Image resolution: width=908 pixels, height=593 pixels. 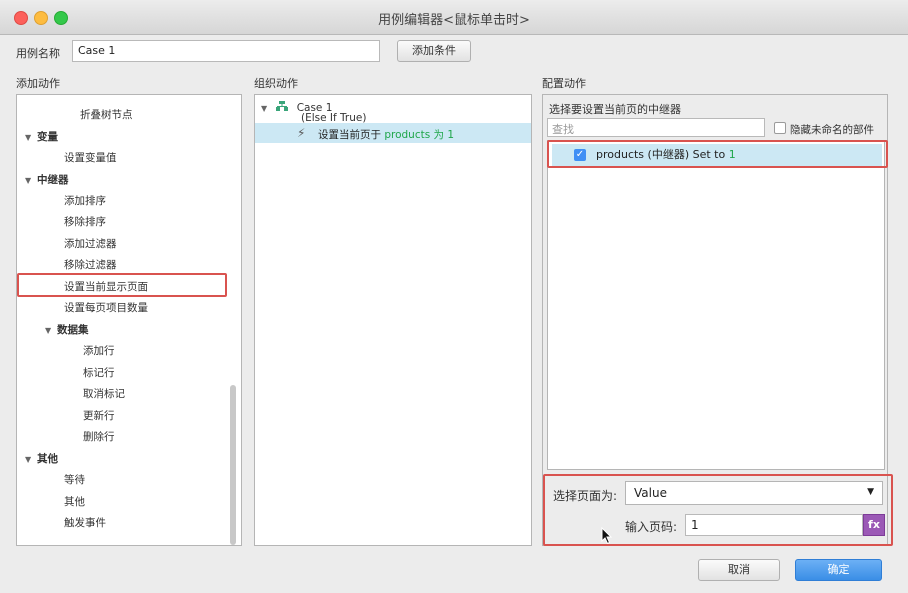 What do you see at coordinates (739, 570) in the screenshot?
I see `cancel-button: 取消` at bounding box center [739, 570].